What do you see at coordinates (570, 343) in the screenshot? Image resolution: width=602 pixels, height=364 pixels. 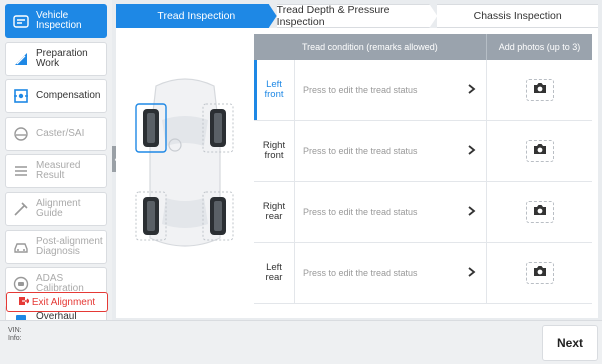 I see `next-button: Next` at bounding box center [570, 343].